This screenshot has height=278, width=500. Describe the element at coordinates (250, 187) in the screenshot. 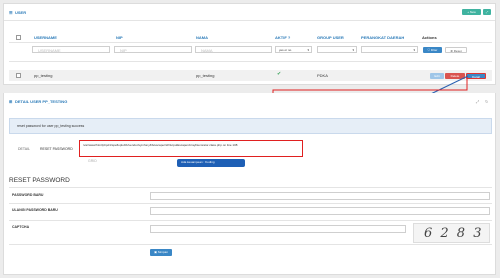

I see `form-divider-top` at that location.